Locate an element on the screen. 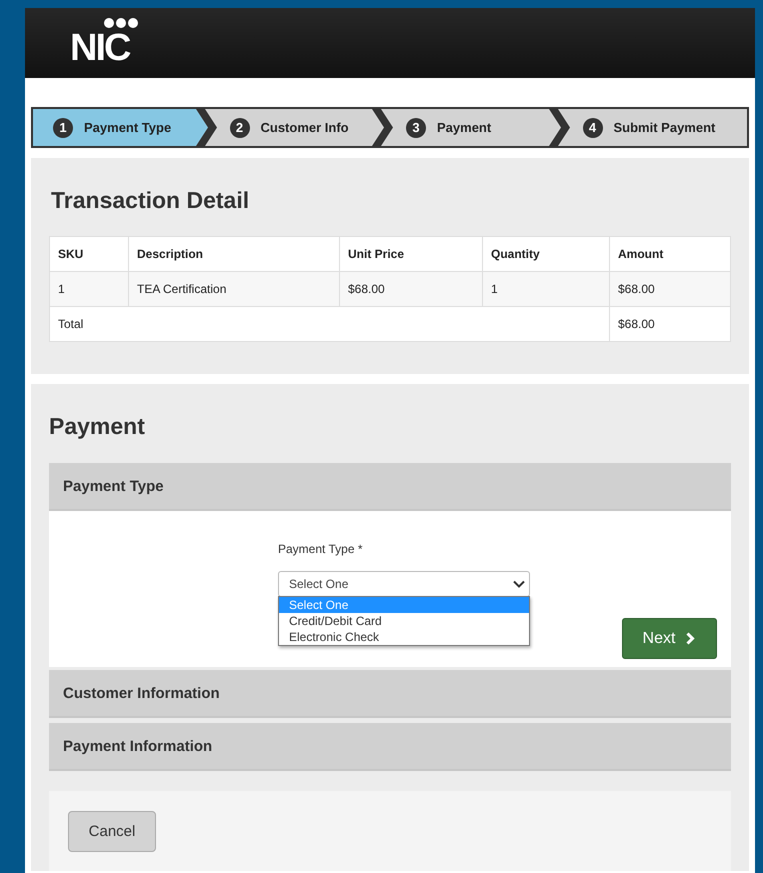 Image resolution: width=763 pixels, height=873 pixels. next-button: Next is located at coordinates (669, 638).